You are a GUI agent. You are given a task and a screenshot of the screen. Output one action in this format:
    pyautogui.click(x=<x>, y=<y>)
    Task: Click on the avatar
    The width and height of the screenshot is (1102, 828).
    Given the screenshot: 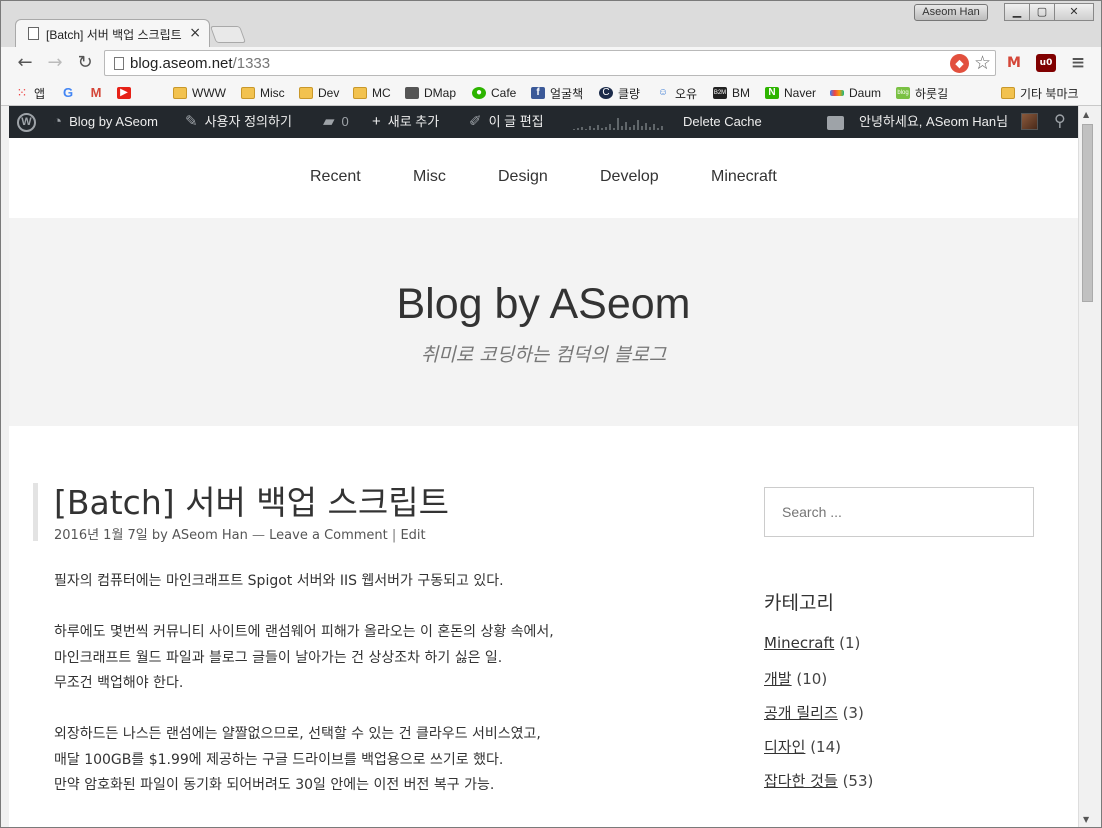 What is the action you would take?
    pyautogui.click(x=1029, y=121)
    